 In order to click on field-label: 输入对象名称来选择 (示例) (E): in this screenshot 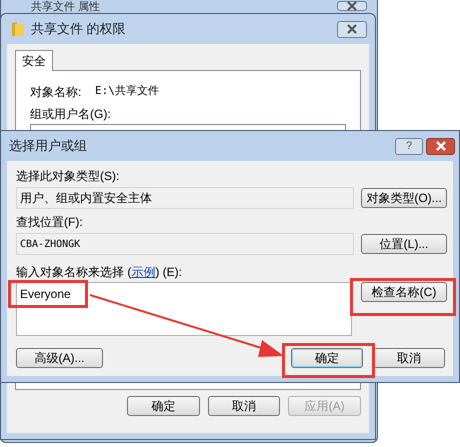, I will do `click(100, 272)`.